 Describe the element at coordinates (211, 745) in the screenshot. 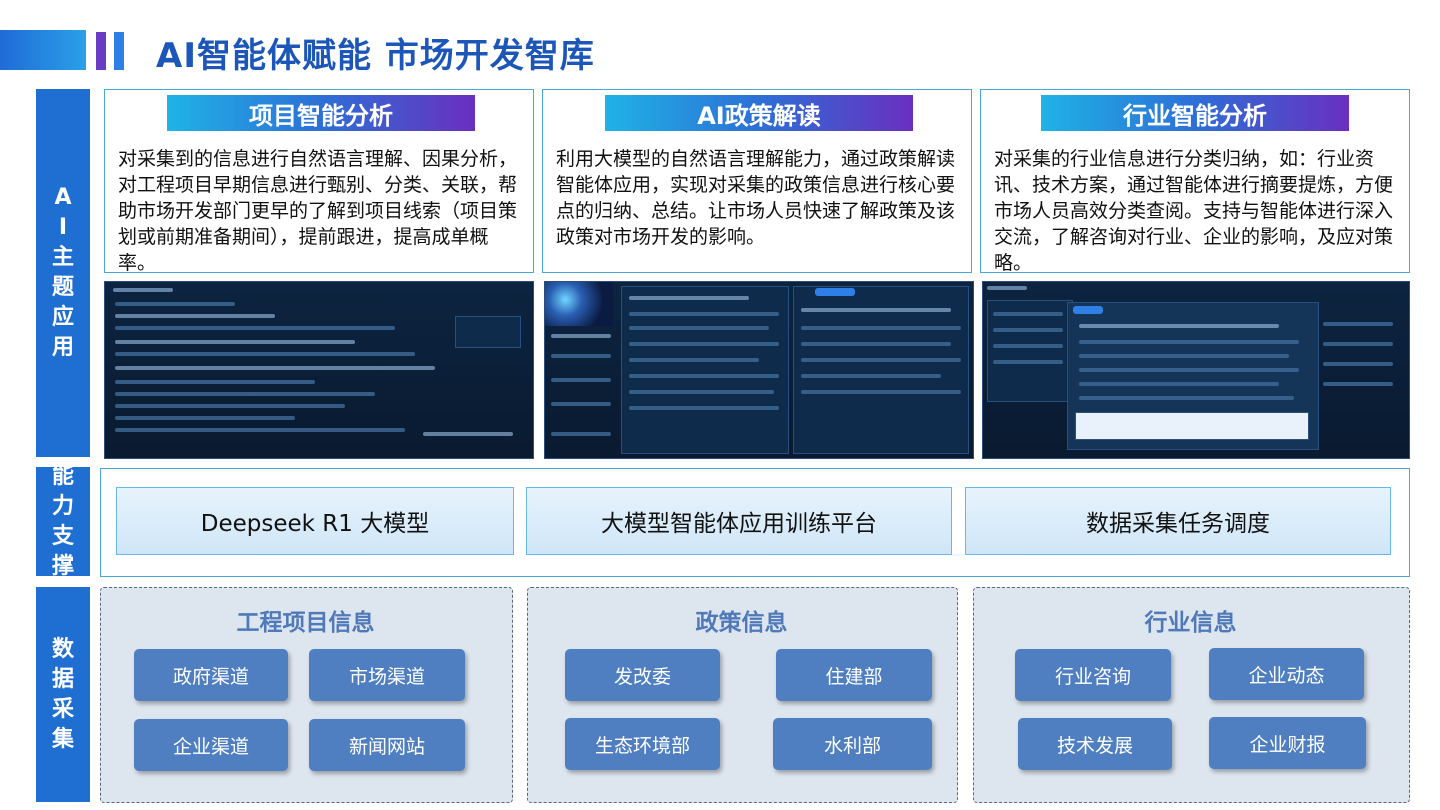

I see `source-chip: 企业渠道` at that location.